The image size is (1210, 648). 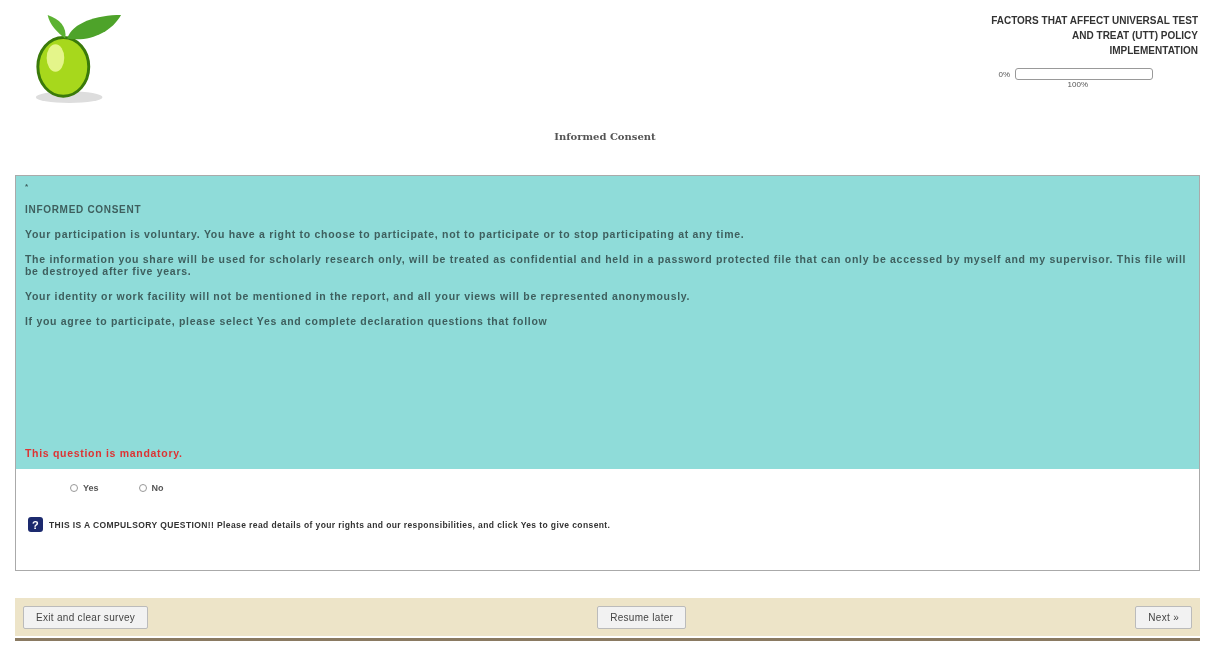 What do you see at coordinates (287, 321) in the screenshot?
I see `consent-paragraph: If you agree to participate, please select Yes and complete declaration questions that follow` at bounding box center [287, 321].